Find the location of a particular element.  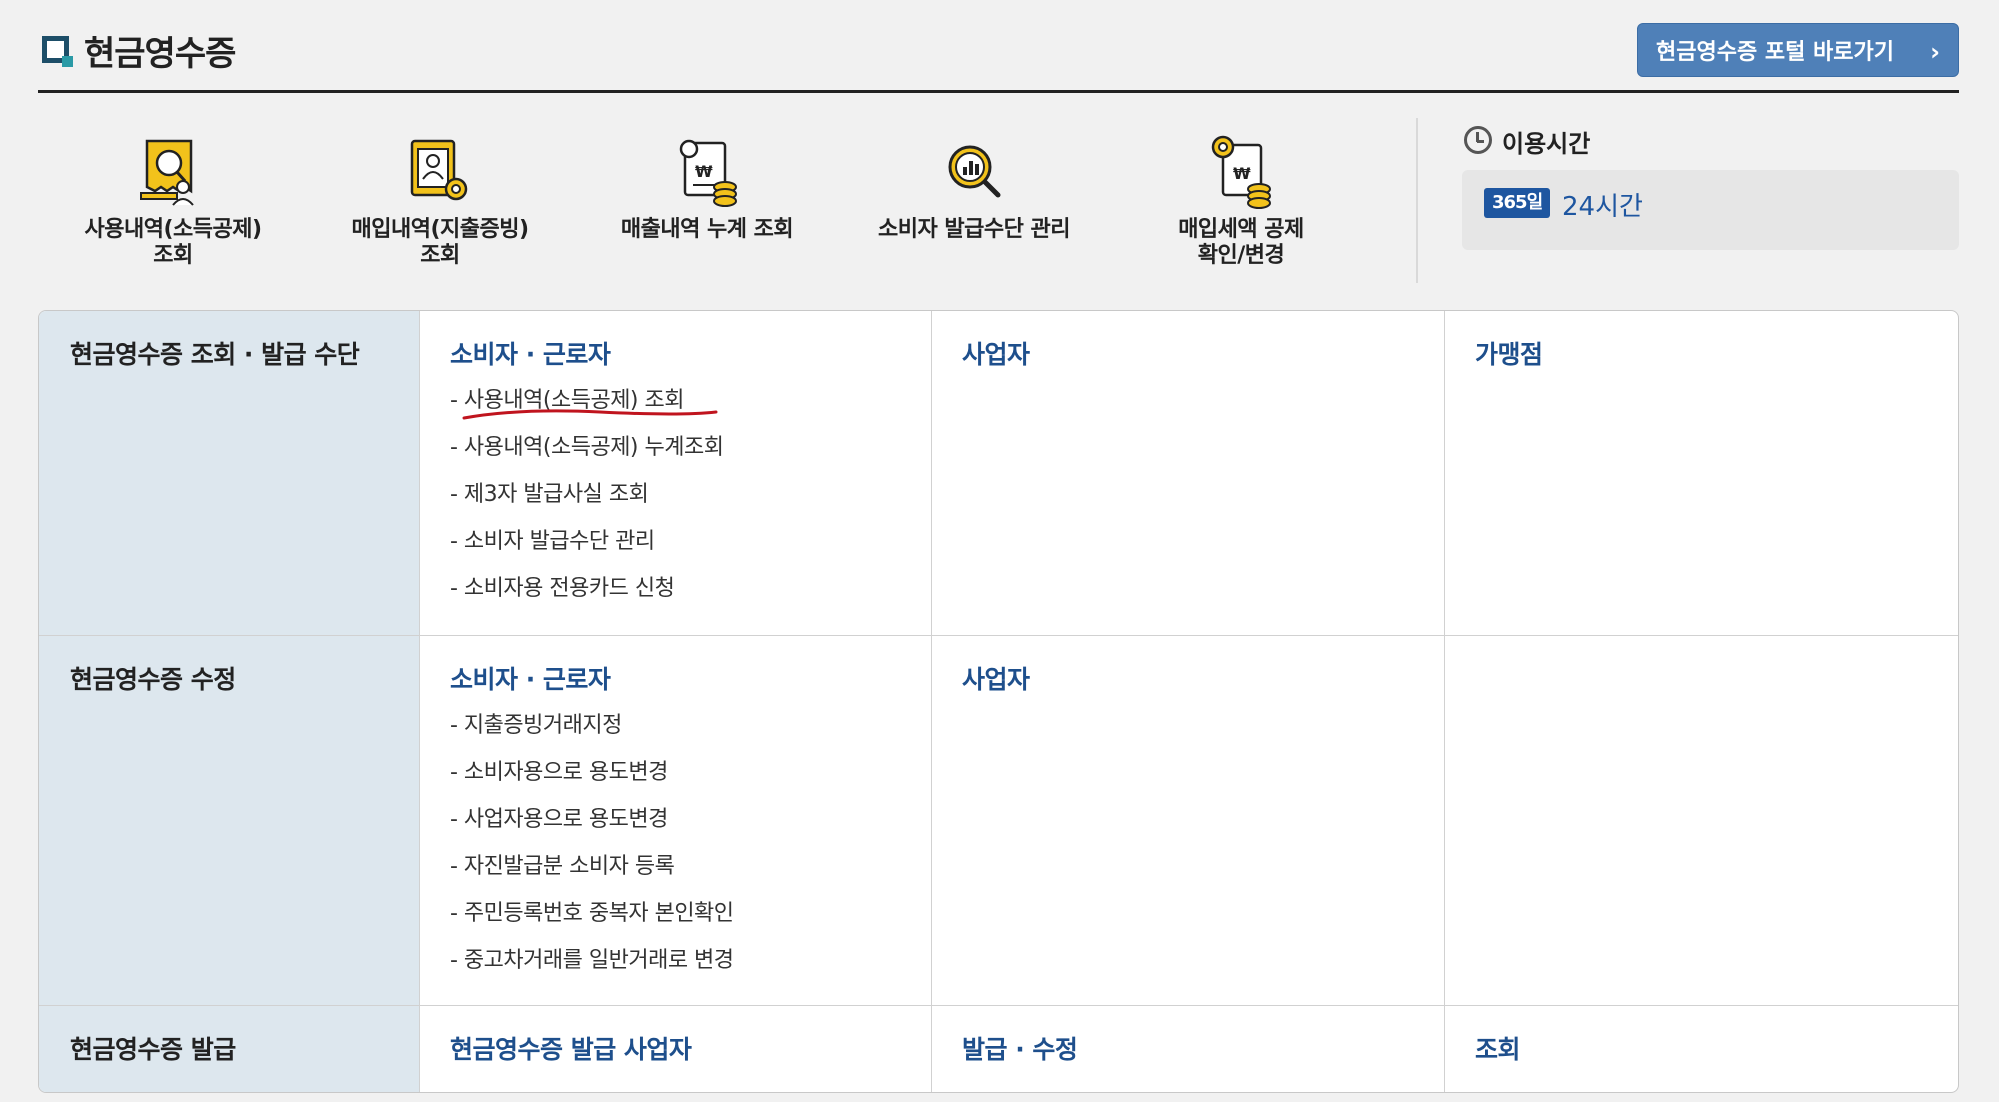

usage-time-panel: 이용시간 365일 24시간 is located at coordinates (1710, 187).